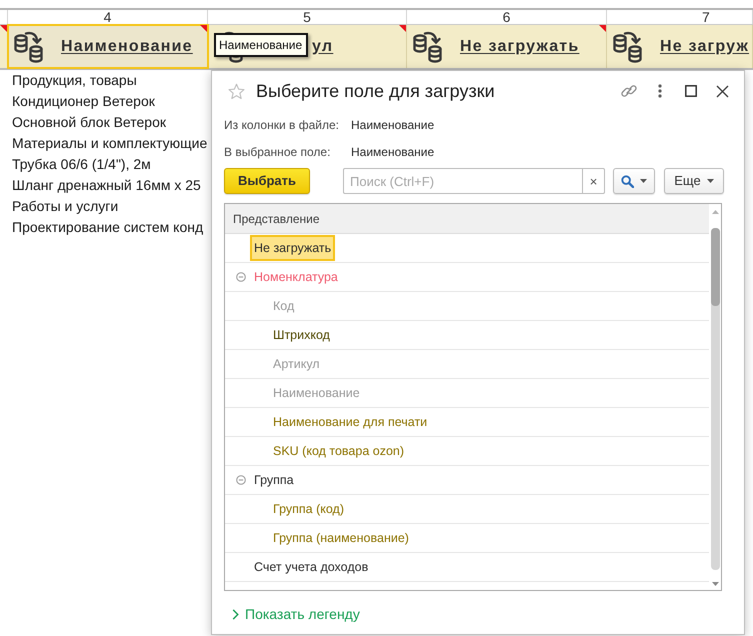  Describe the element at coordinates (81, 164) in the screenshot. I see `table-cell-text: Трубка 06/6 (1/4"), 2м` at that location.